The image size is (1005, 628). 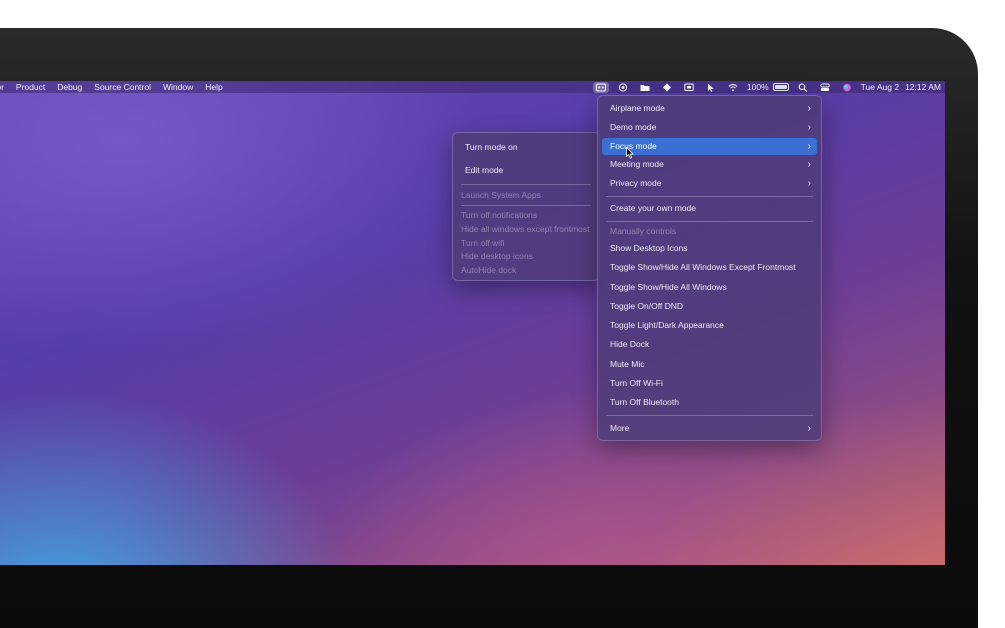 What do you see at coordinates (526, 170) in the screenshot?
I see `edit-mode-item: Edit mode` at bounding box center [526, 170].